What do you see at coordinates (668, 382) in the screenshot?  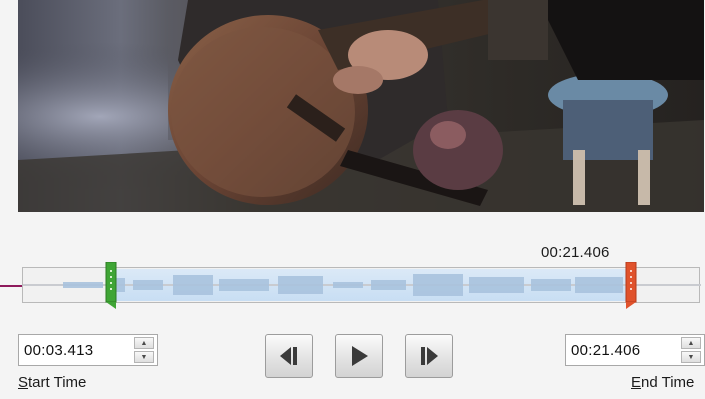 I see `end-time-label-text: nd Time` at bounding box center [668, 382].